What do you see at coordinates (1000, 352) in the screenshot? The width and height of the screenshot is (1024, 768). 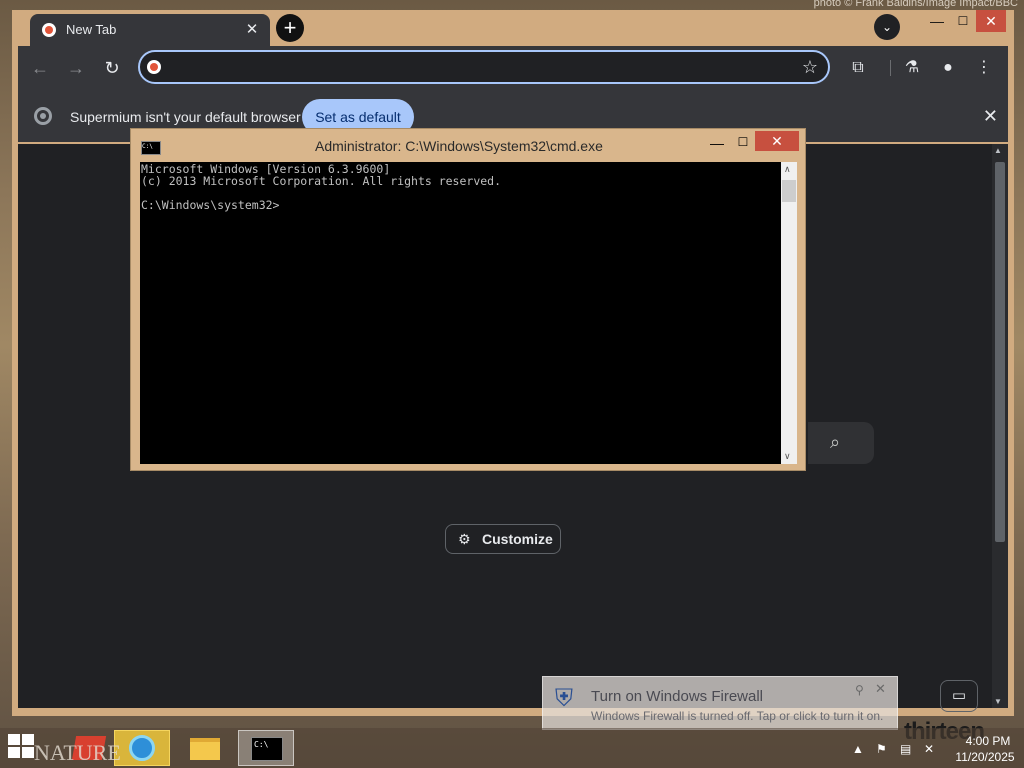 I see `scroll-thumb` at bounding box center [1000, 352].